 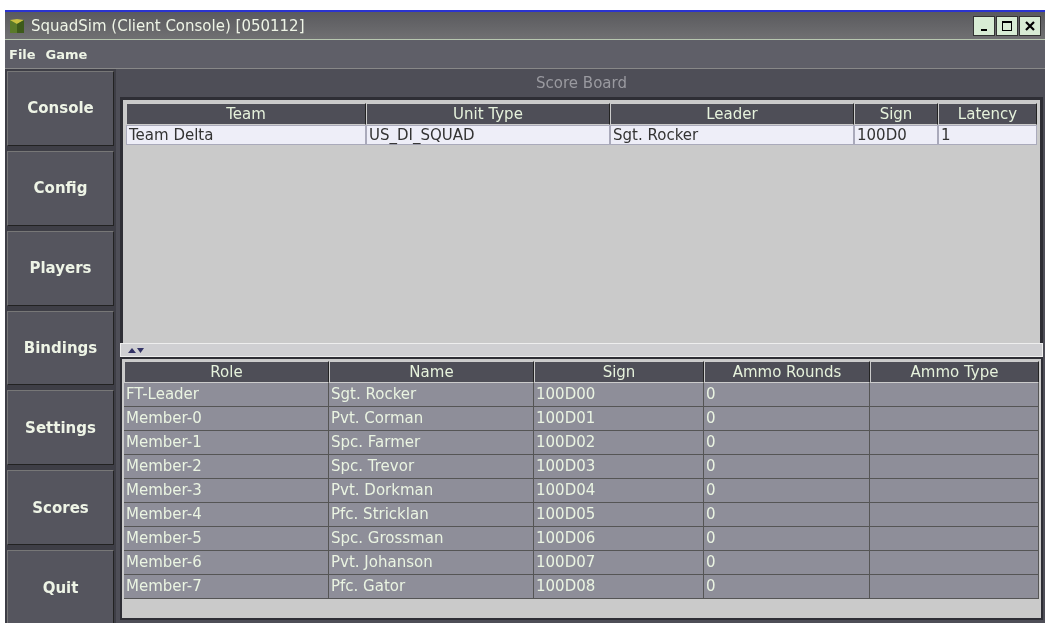 I want to click on column-header: Leader, so click(x=732, y=114).